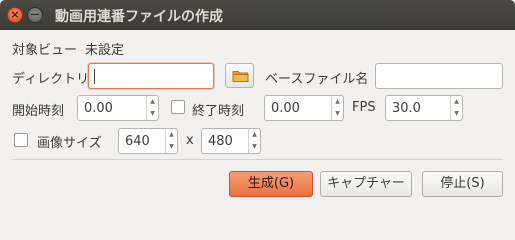 This screenshot has height=240, width=515. What do you see at coordinates (105, 50) in the screenshot?
I see `target-view-value: 未設定` at bounding box center [105, 50].